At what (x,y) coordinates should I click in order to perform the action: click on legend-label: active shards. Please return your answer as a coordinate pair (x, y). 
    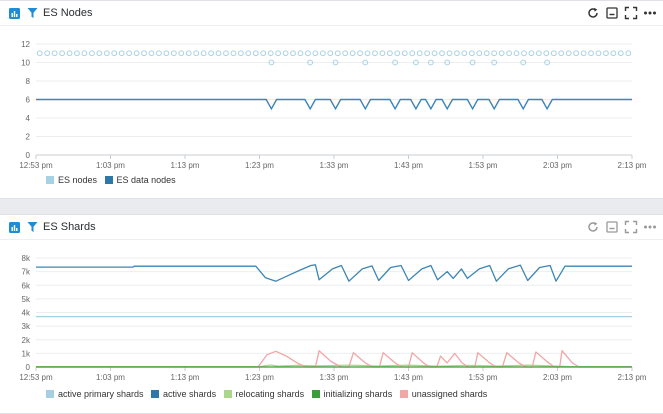
    Looking at the image, I should click on (190, 394).